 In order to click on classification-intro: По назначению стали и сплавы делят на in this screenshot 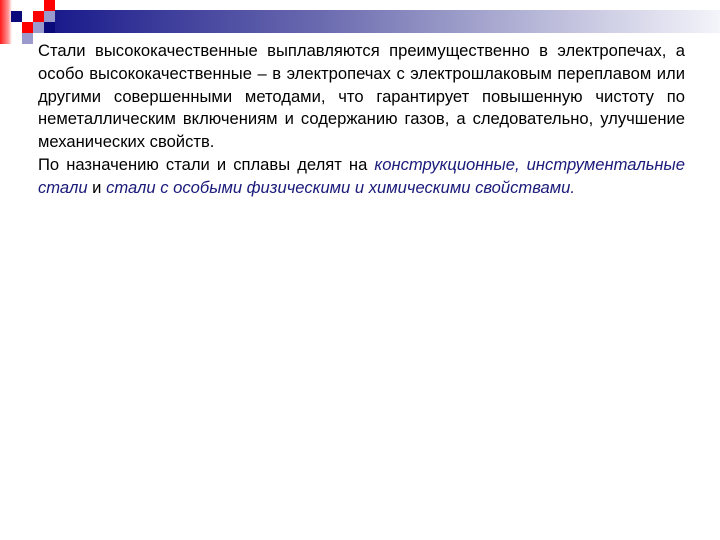, I will do `click(206, 164)`.